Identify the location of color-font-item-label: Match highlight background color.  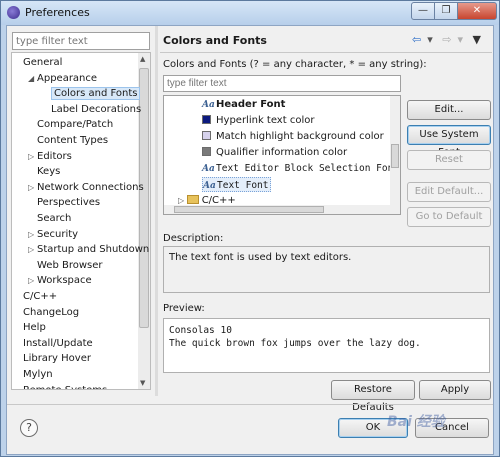
(300, 136).